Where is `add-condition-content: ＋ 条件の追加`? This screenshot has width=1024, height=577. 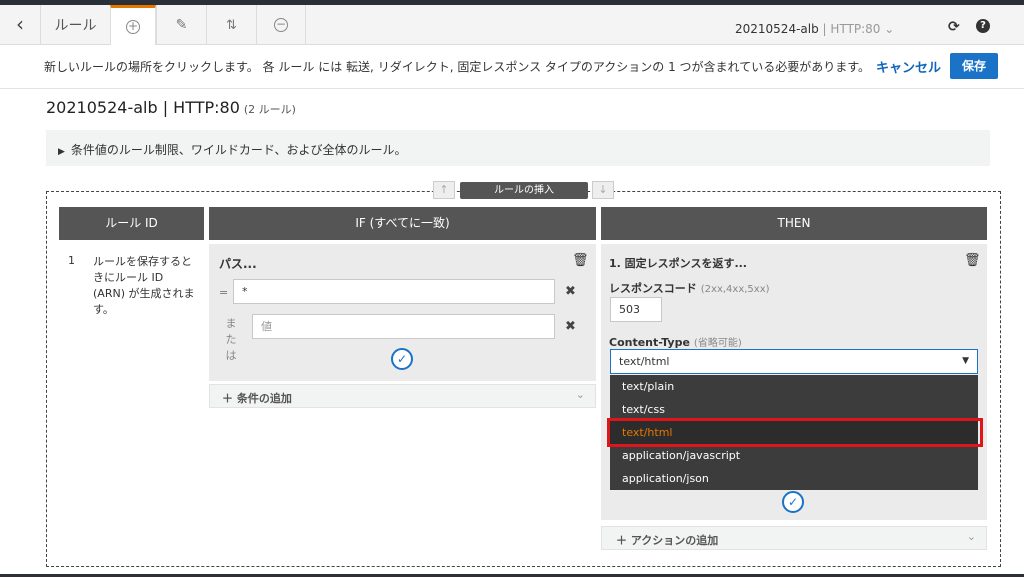 add-condition-content: ＋ 条件の追加 is located at coordinates (257, 398).